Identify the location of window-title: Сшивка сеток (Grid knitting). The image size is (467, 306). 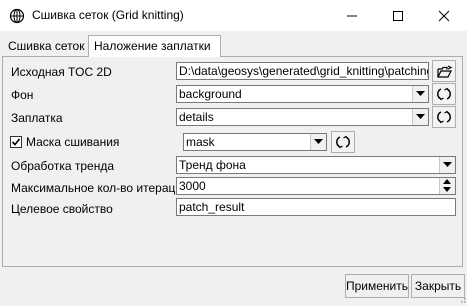
(108, 15).